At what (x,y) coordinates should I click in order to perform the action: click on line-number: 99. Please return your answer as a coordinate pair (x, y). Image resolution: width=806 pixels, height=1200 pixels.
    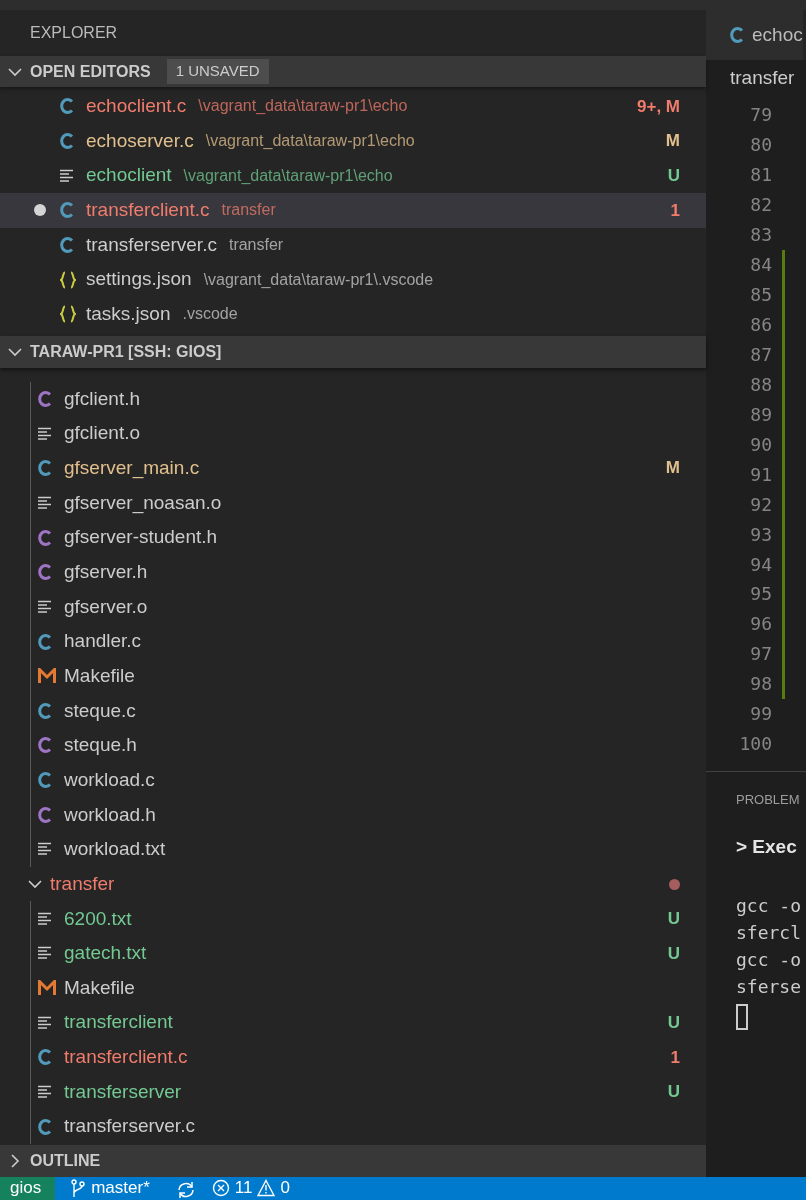
    Looking at the image, I should click on (760, 714).